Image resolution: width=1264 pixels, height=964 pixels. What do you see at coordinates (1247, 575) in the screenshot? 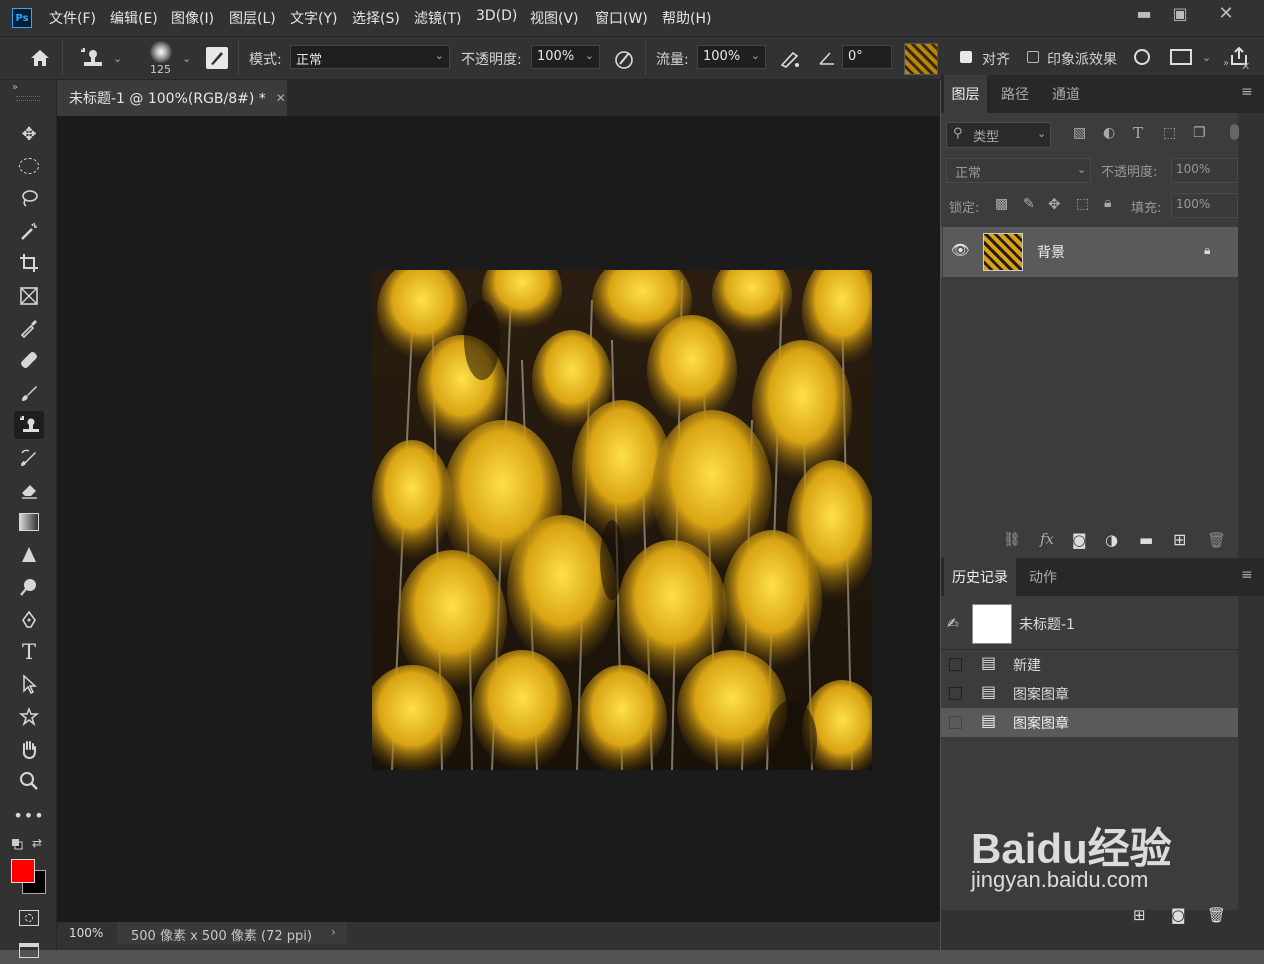
I see `history-panel-menu-icon: ≡` at bounding box center [1247, 575].